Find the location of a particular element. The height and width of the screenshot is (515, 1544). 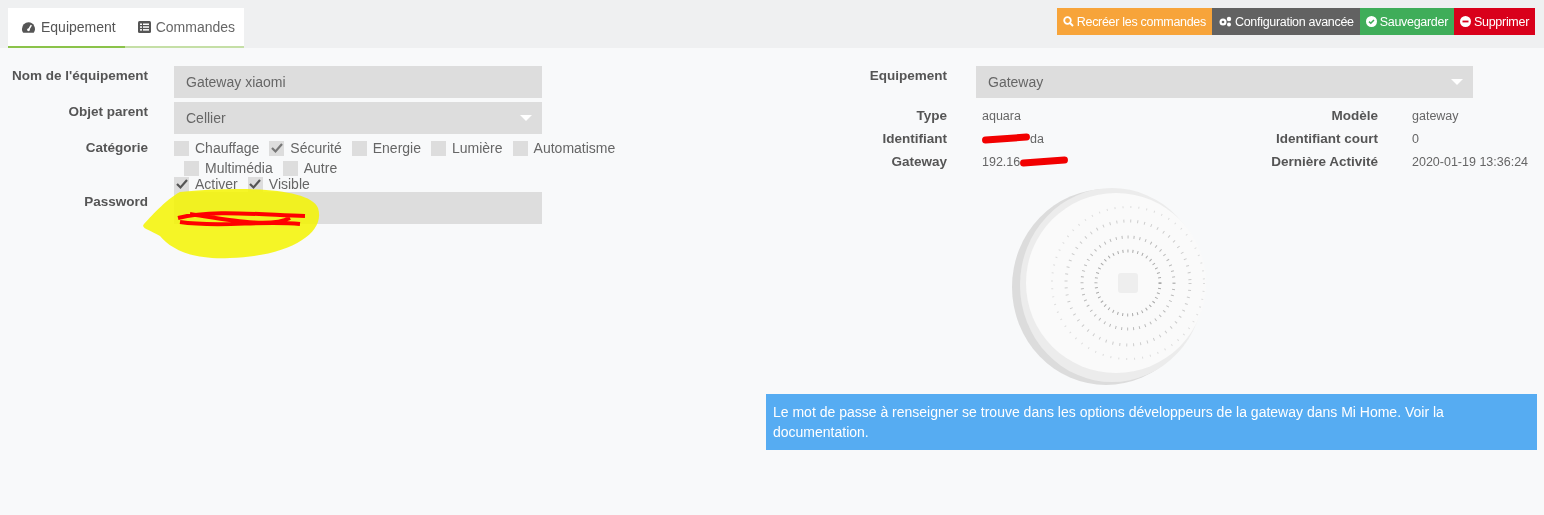

category-checkbox: Lumière is located at coordinates (467, 148).